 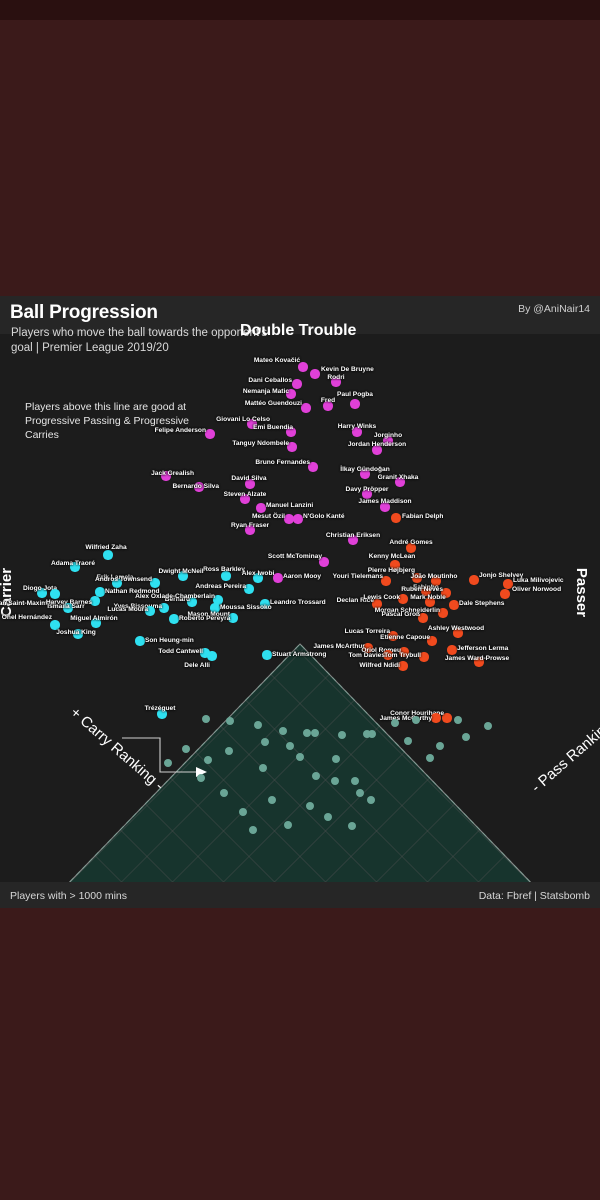 What do you see at coordinates (172, 473) in the screenshot?
I see `data-point-label: Jack Grealish` at bounding box center [172, 473].